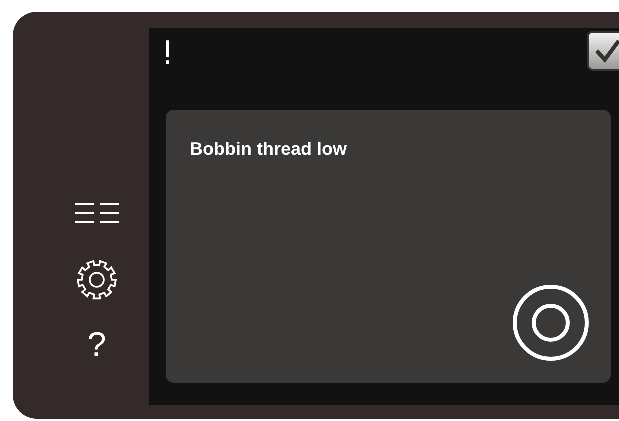 The width and height of the screenshot is (619, 421). I want to click on alert-mark: !, so click(167, 53).